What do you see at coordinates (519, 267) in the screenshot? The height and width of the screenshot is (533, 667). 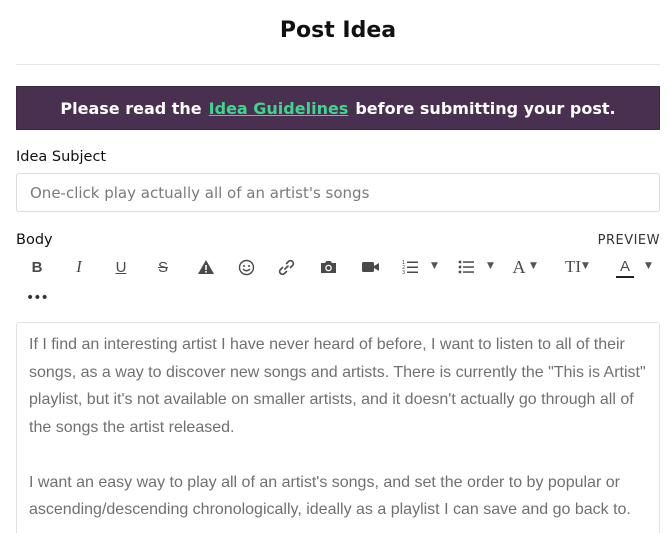 I see `font-family-button: A` at bounding box center [519, 267].